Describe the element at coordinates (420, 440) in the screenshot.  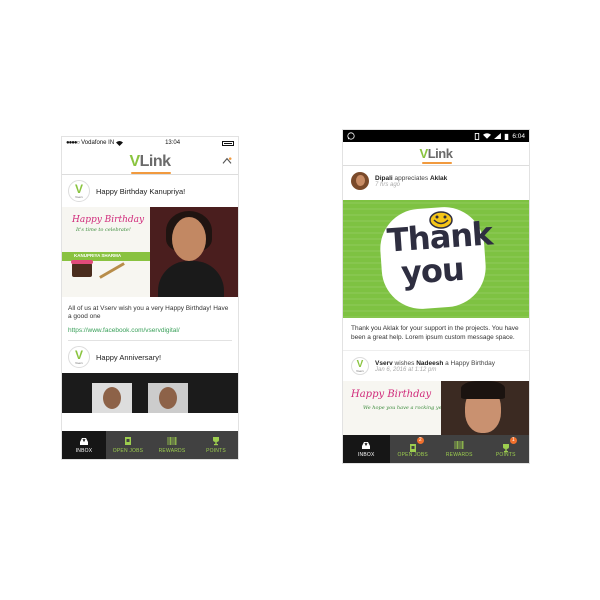
I see `notification-badge: 2` at that location.